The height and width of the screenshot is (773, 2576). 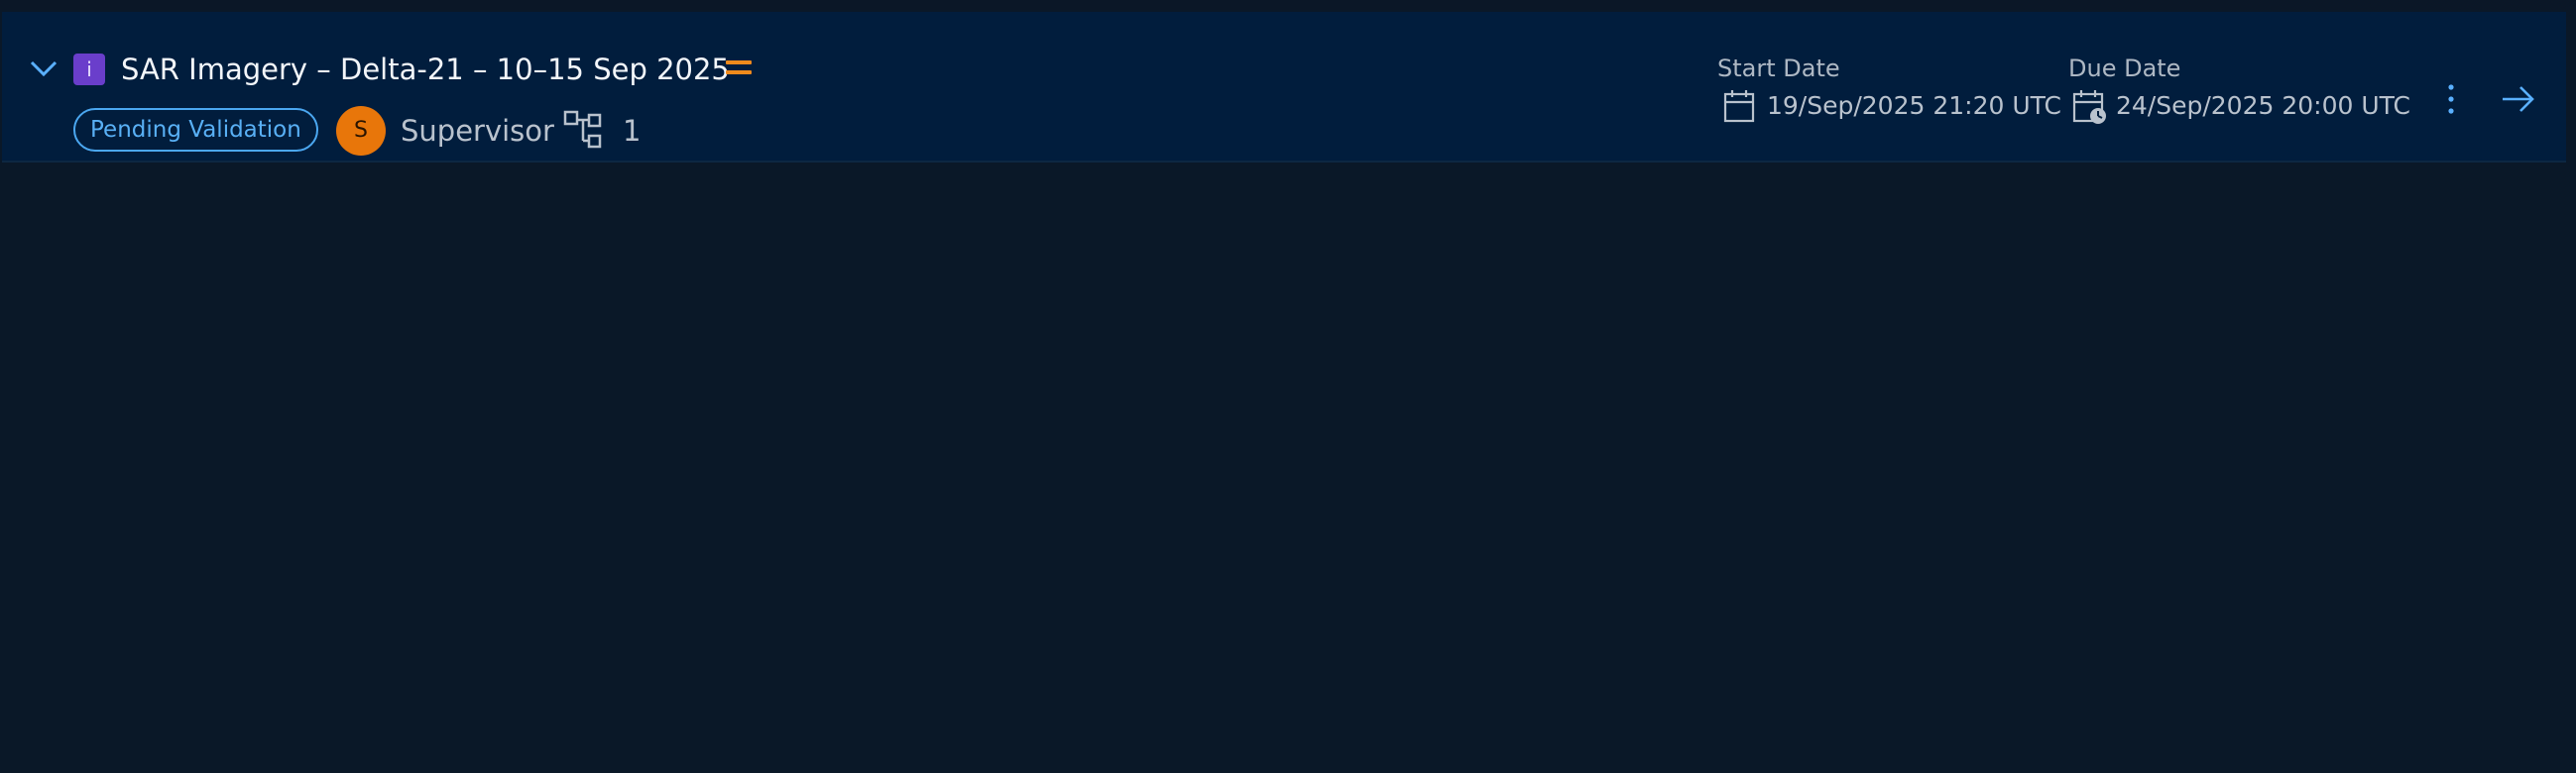 I want to click on due-date-value: 24/Sep/2025 20:00 UTC, so click(x=2263, y=105).